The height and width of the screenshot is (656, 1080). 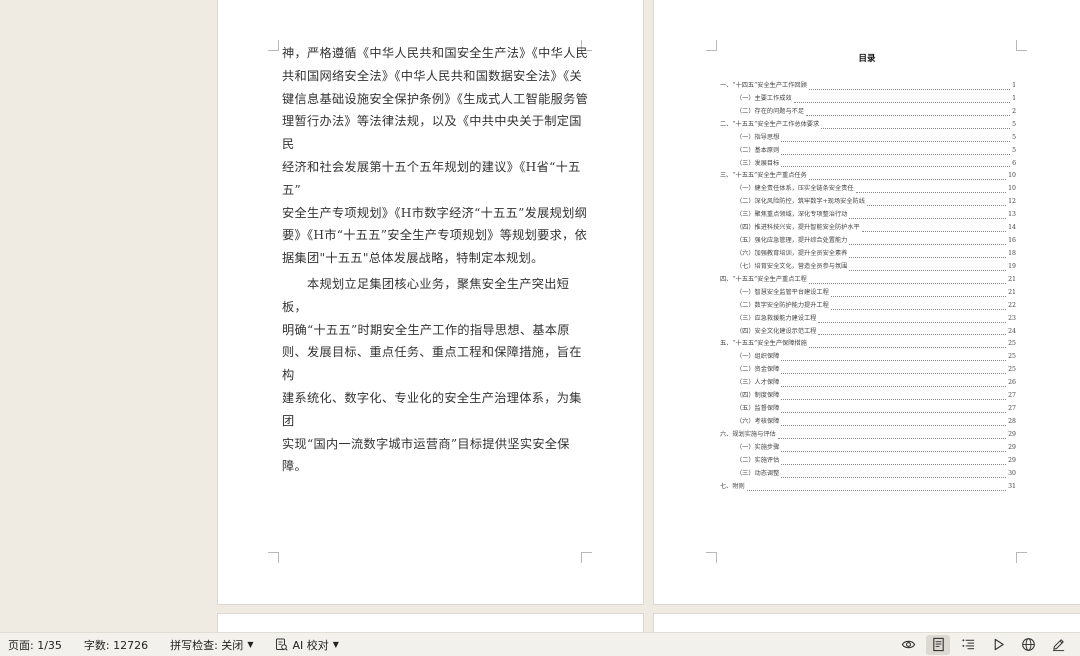 I want to click on toc-entry: 五、“十五五”安全生产保障措施 25, so click(x=868, y=344).